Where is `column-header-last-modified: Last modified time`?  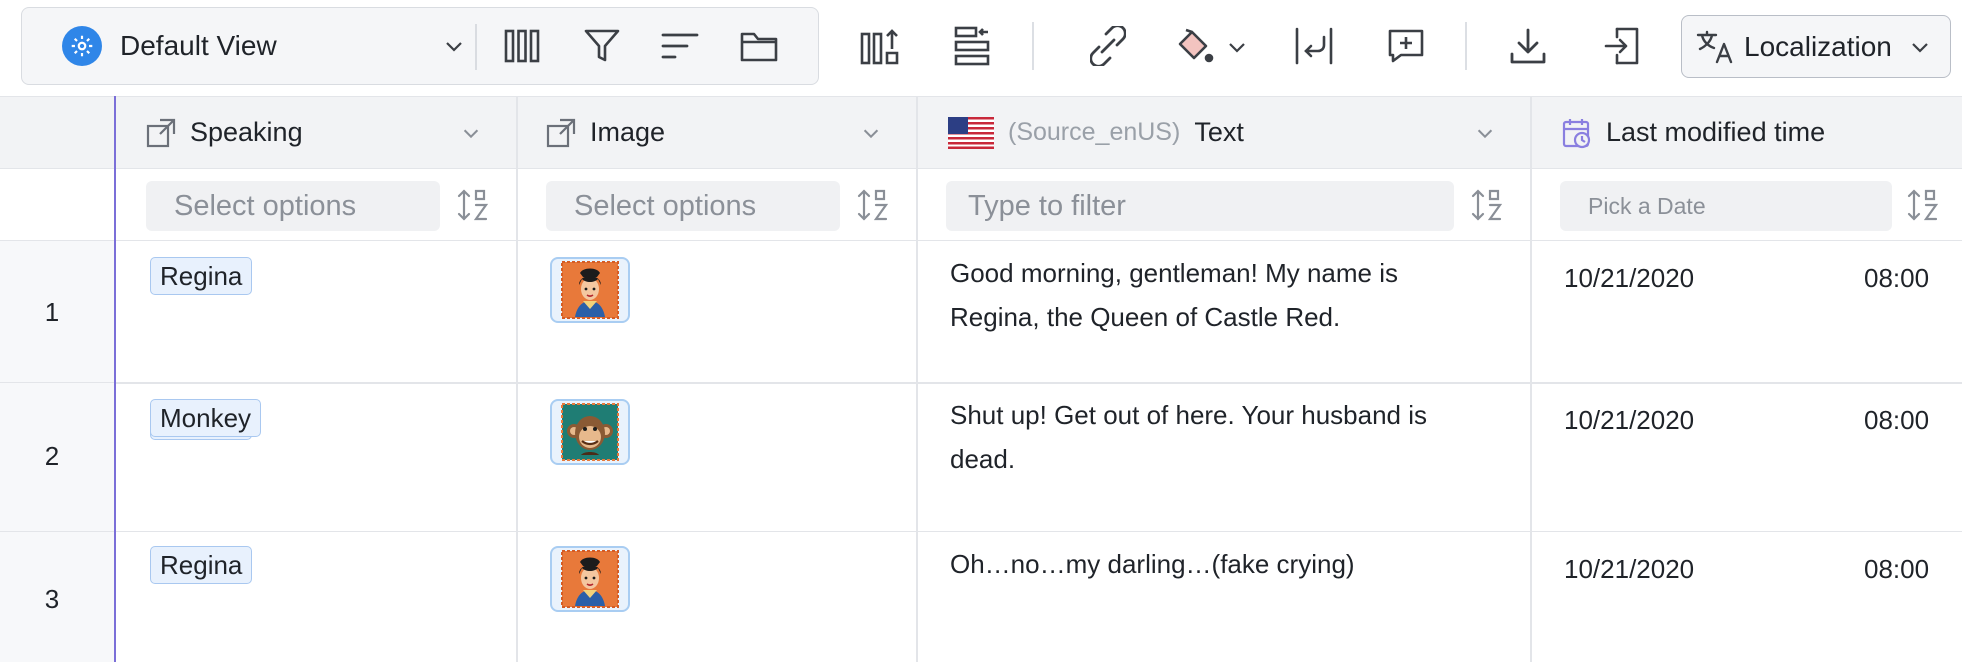 column-header-last-modified: Last modified time is located at coordinates (1693, 132).